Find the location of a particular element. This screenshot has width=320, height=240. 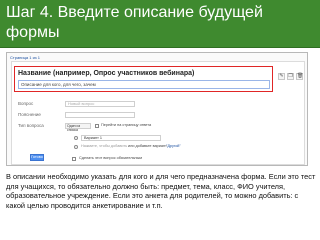

question-help-label: Пояснение is located at coordinates (29, 114).